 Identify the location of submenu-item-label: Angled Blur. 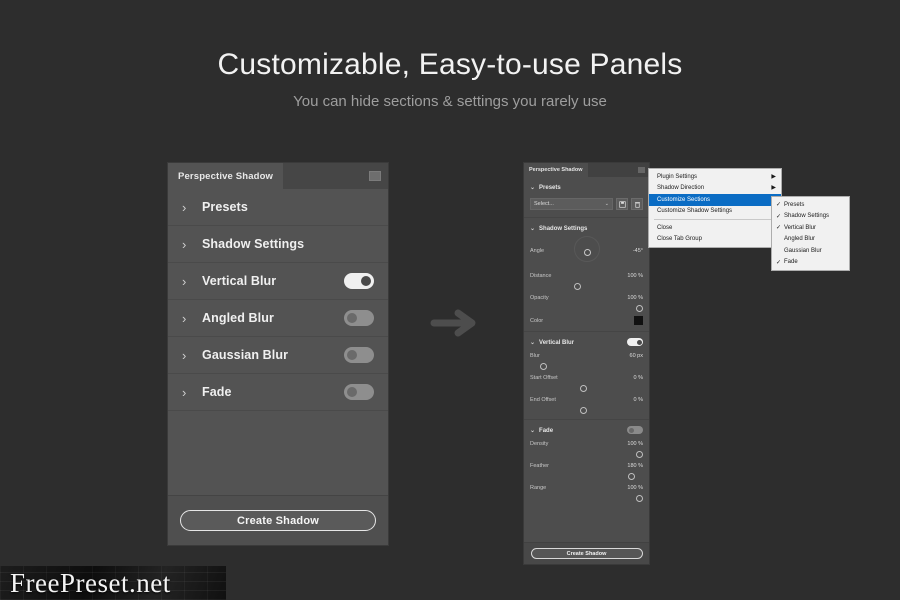
(800, 239).